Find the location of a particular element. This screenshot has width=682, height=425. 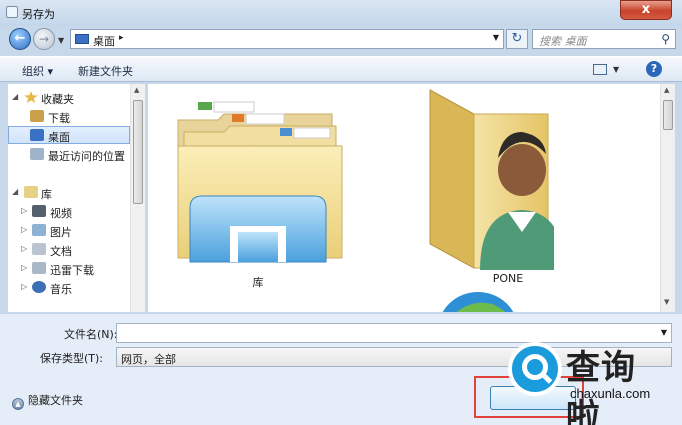

filetype-value: 网页，全部 is located at coordinates (148, 359).